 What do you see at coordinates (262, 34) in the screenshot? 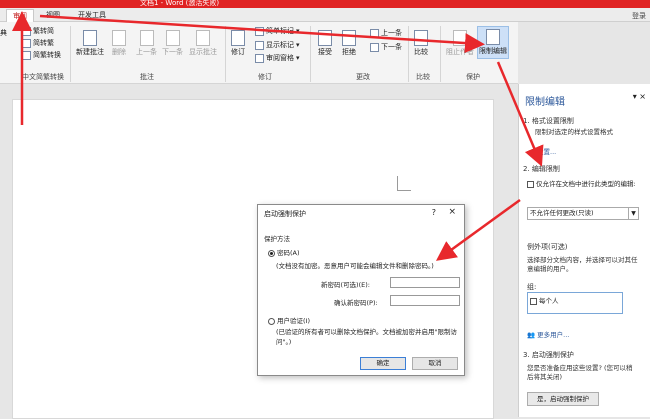
I see `arrow-to-restrict-editing` at bounding box center [262, 34].